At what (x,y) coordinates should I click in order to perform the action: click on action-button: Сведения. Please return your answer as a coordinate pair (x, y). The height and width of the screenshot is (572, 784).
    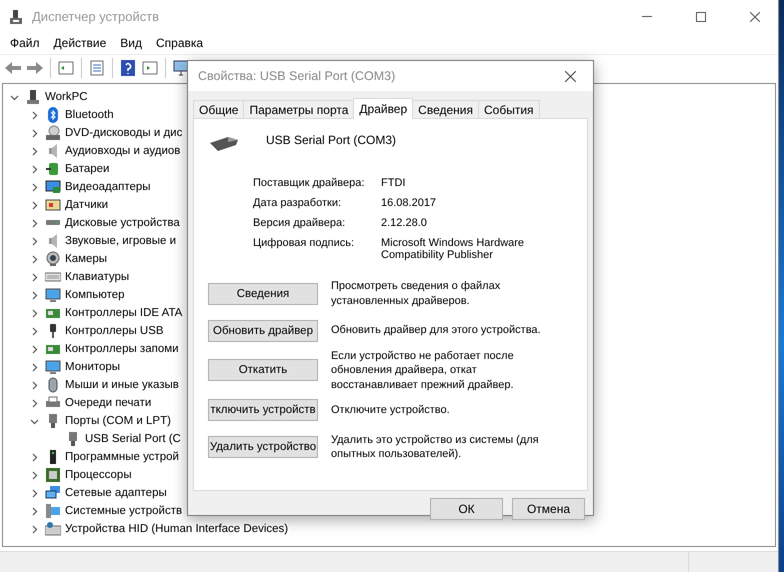
    Looking at the image, I should click on (263, 293).